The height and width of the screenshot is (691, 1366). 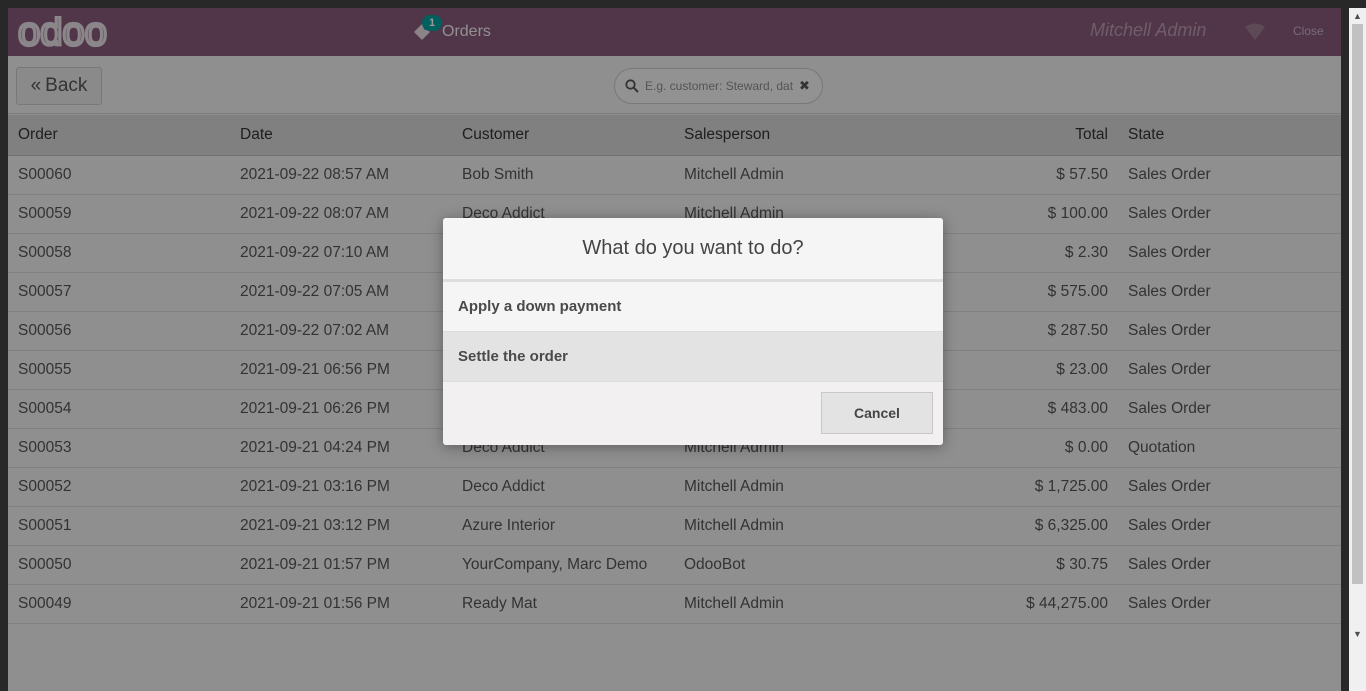 I want to click on apply-down-payment-option: Apply a down payment, so click(x=693, y=307).